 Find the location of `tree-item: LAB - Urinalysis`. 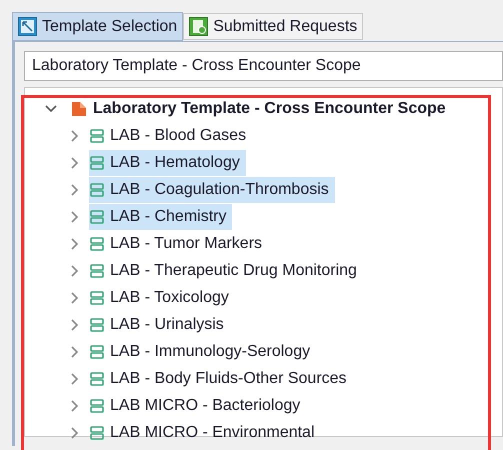

tree-item: LAB - Urinalysis is located at coordinates (159, 325).